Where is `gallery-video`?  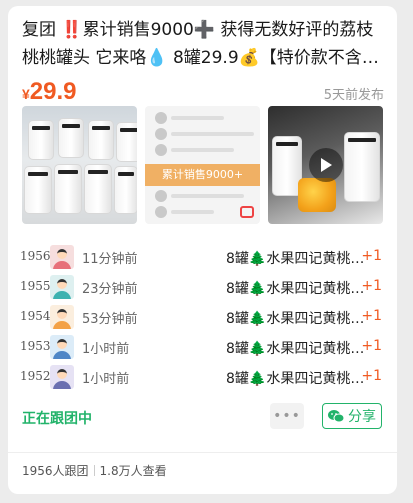
gallery-video is located at coordinates (325, 165).